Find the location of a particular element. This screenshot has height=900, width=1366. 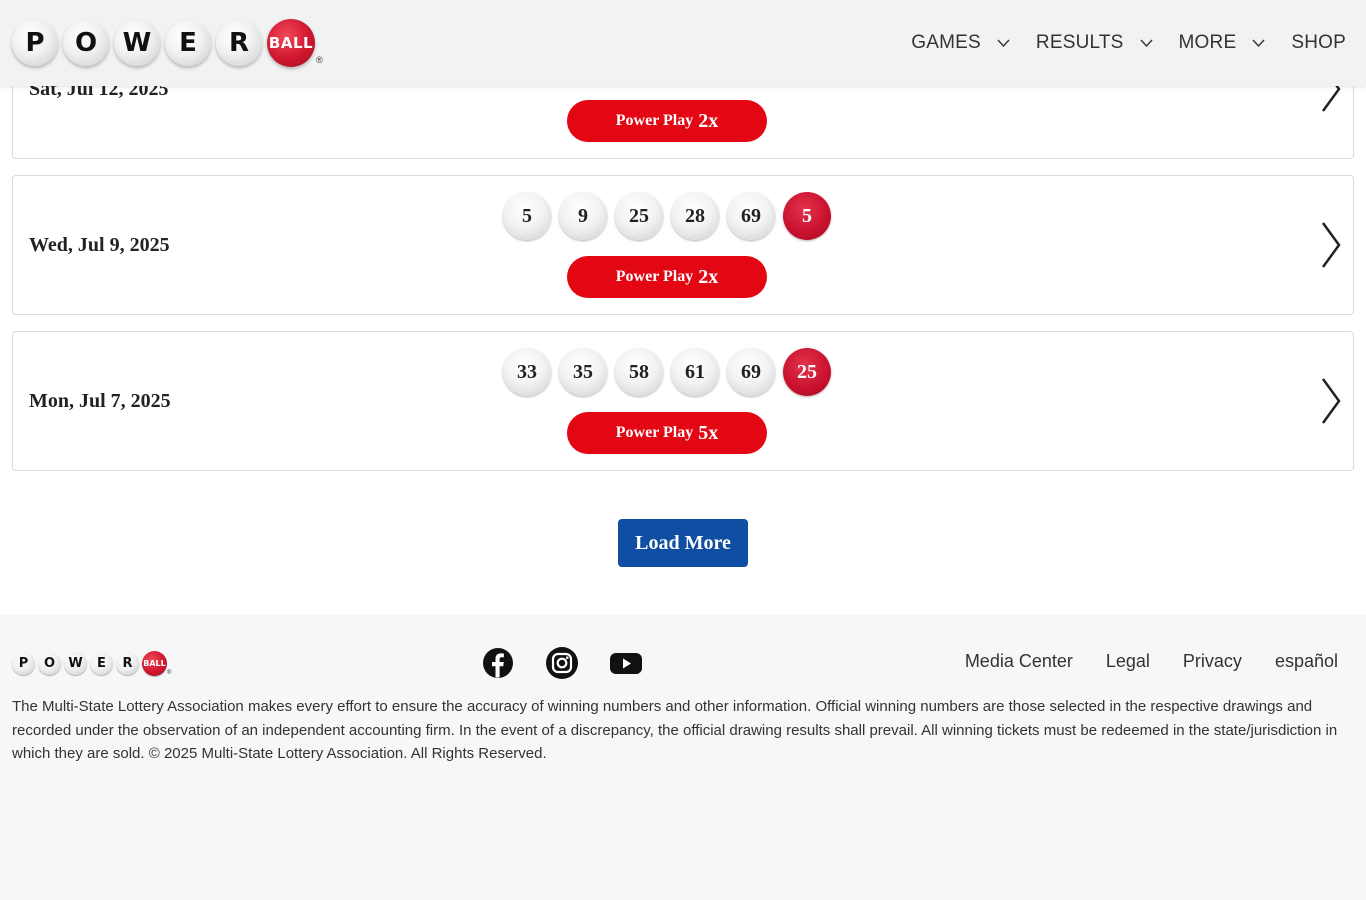

facebook-icon is located at coordinates (498, 663).